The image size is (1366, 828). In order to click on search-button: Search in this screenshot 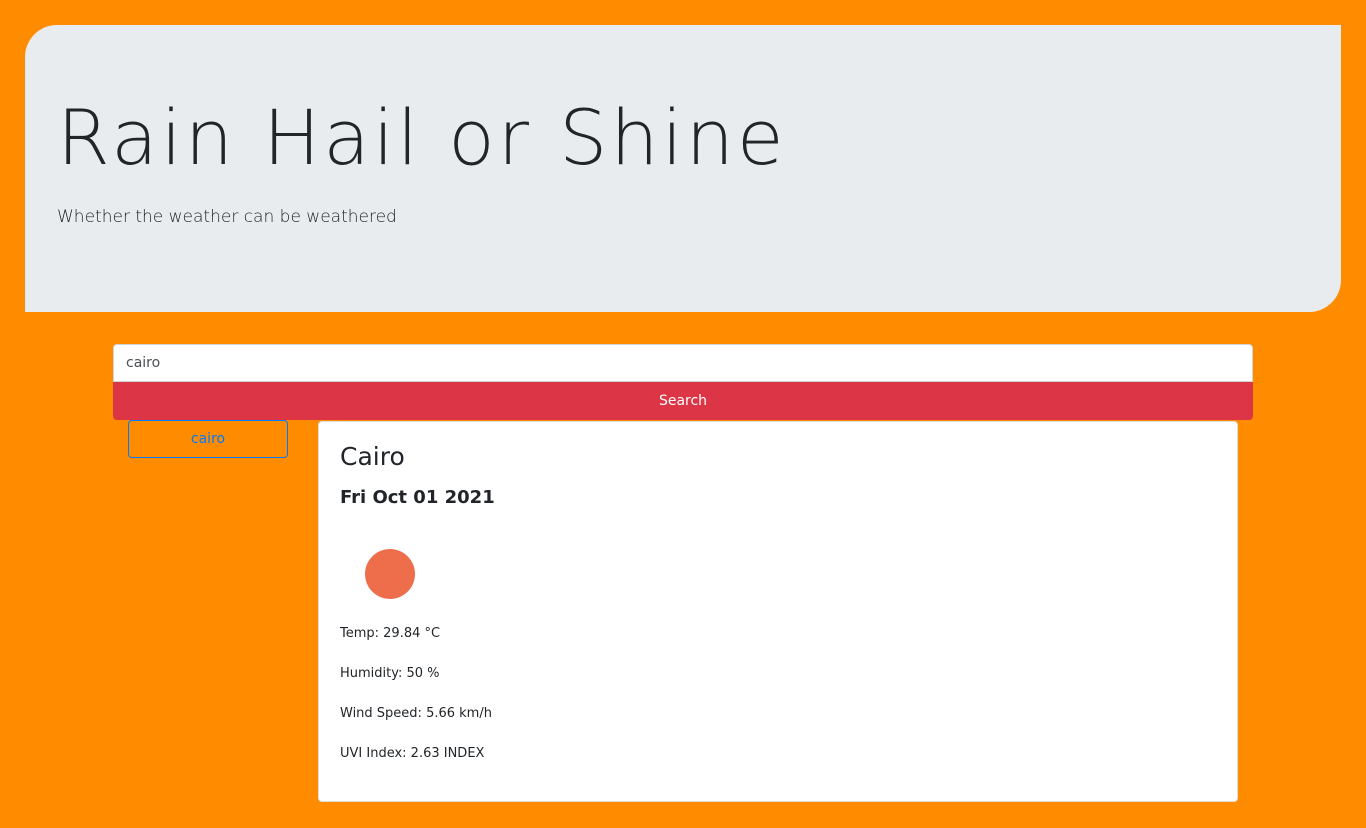, I will do `click(683, 401)`.